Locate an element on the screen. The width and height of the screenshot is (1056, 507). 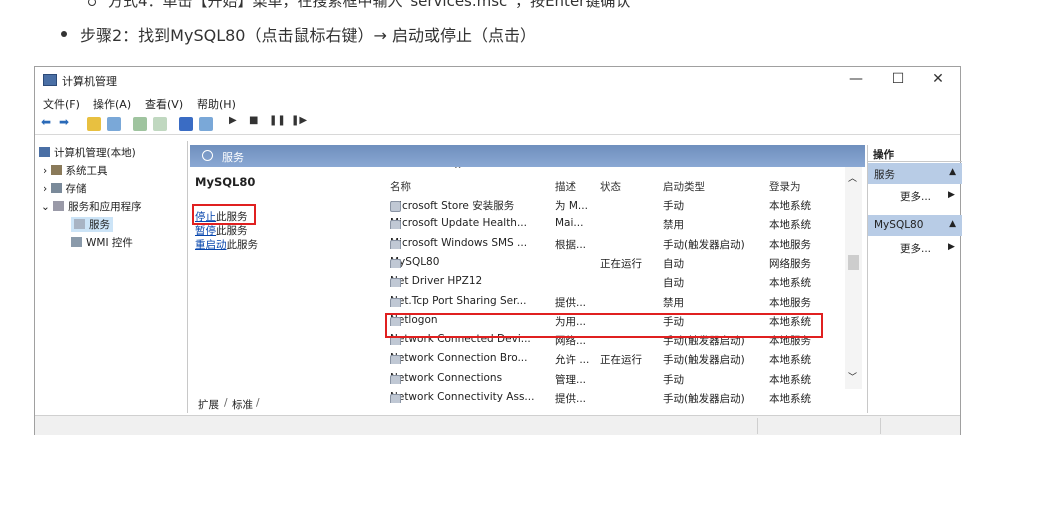
actions-section-mysql: MySQL80 ▲ is located at coordinates (915, 225).